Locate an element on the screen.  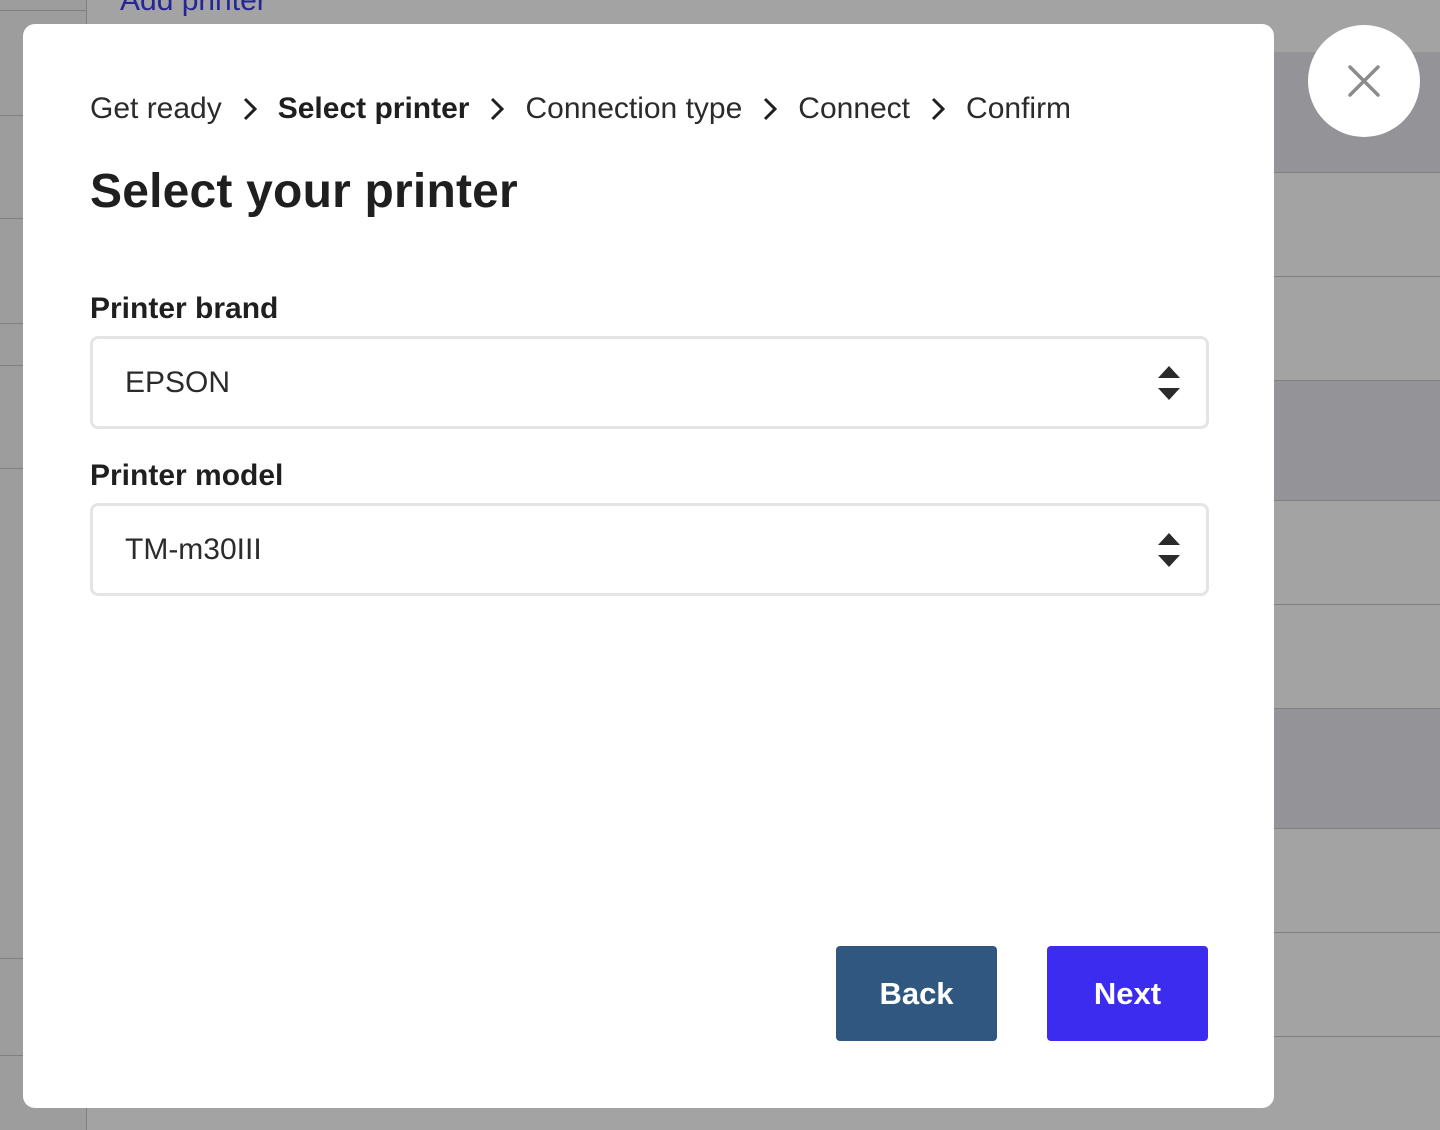
printer-brand-select: EPSON is located at coordinates (649, 382).